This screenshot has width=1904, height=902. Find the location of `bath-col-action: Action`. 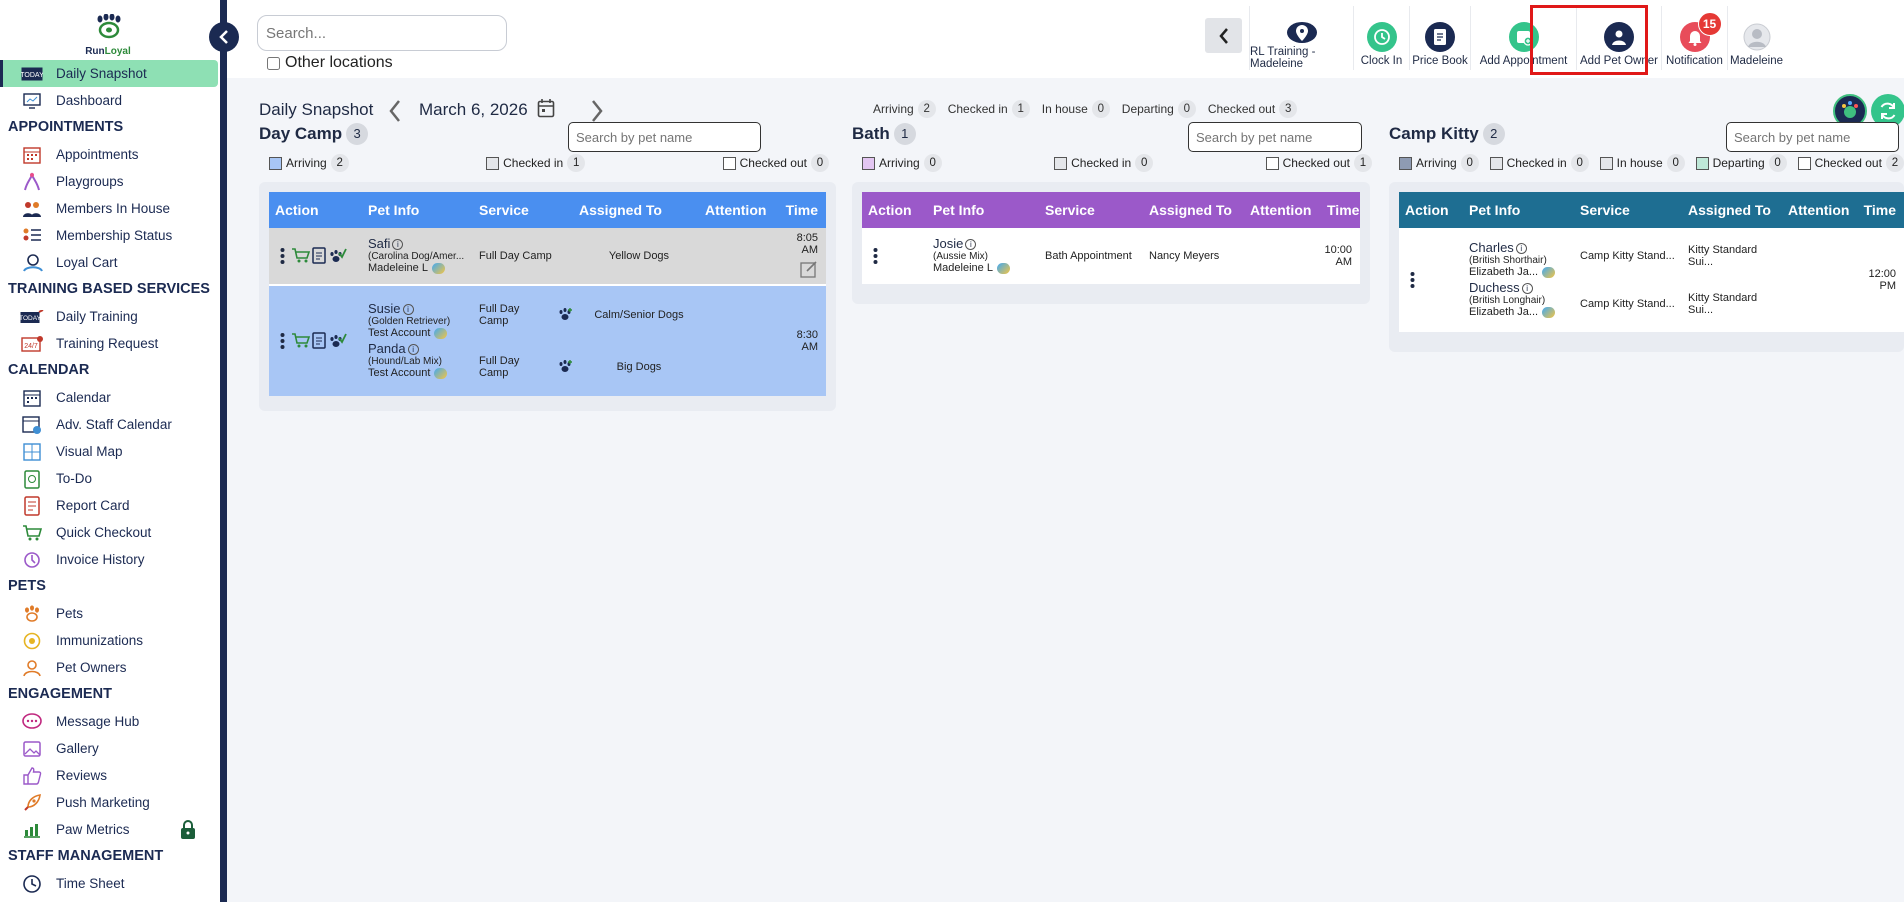

bath-col-action: Action is located at coordinates (894, 210).